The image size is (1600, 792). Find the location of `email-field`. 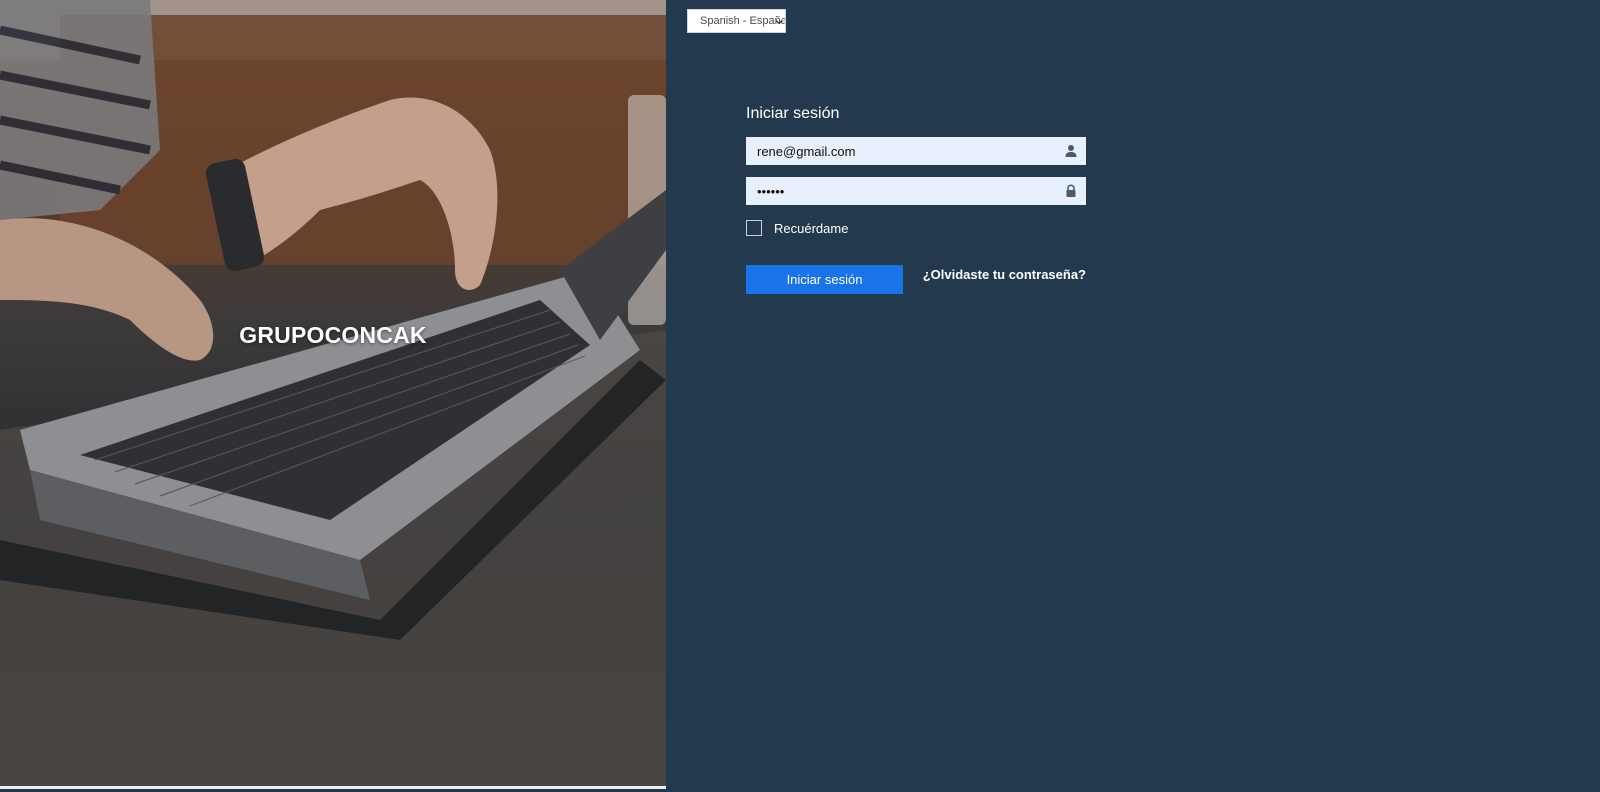

email-field is located at coordinates (896, 151).